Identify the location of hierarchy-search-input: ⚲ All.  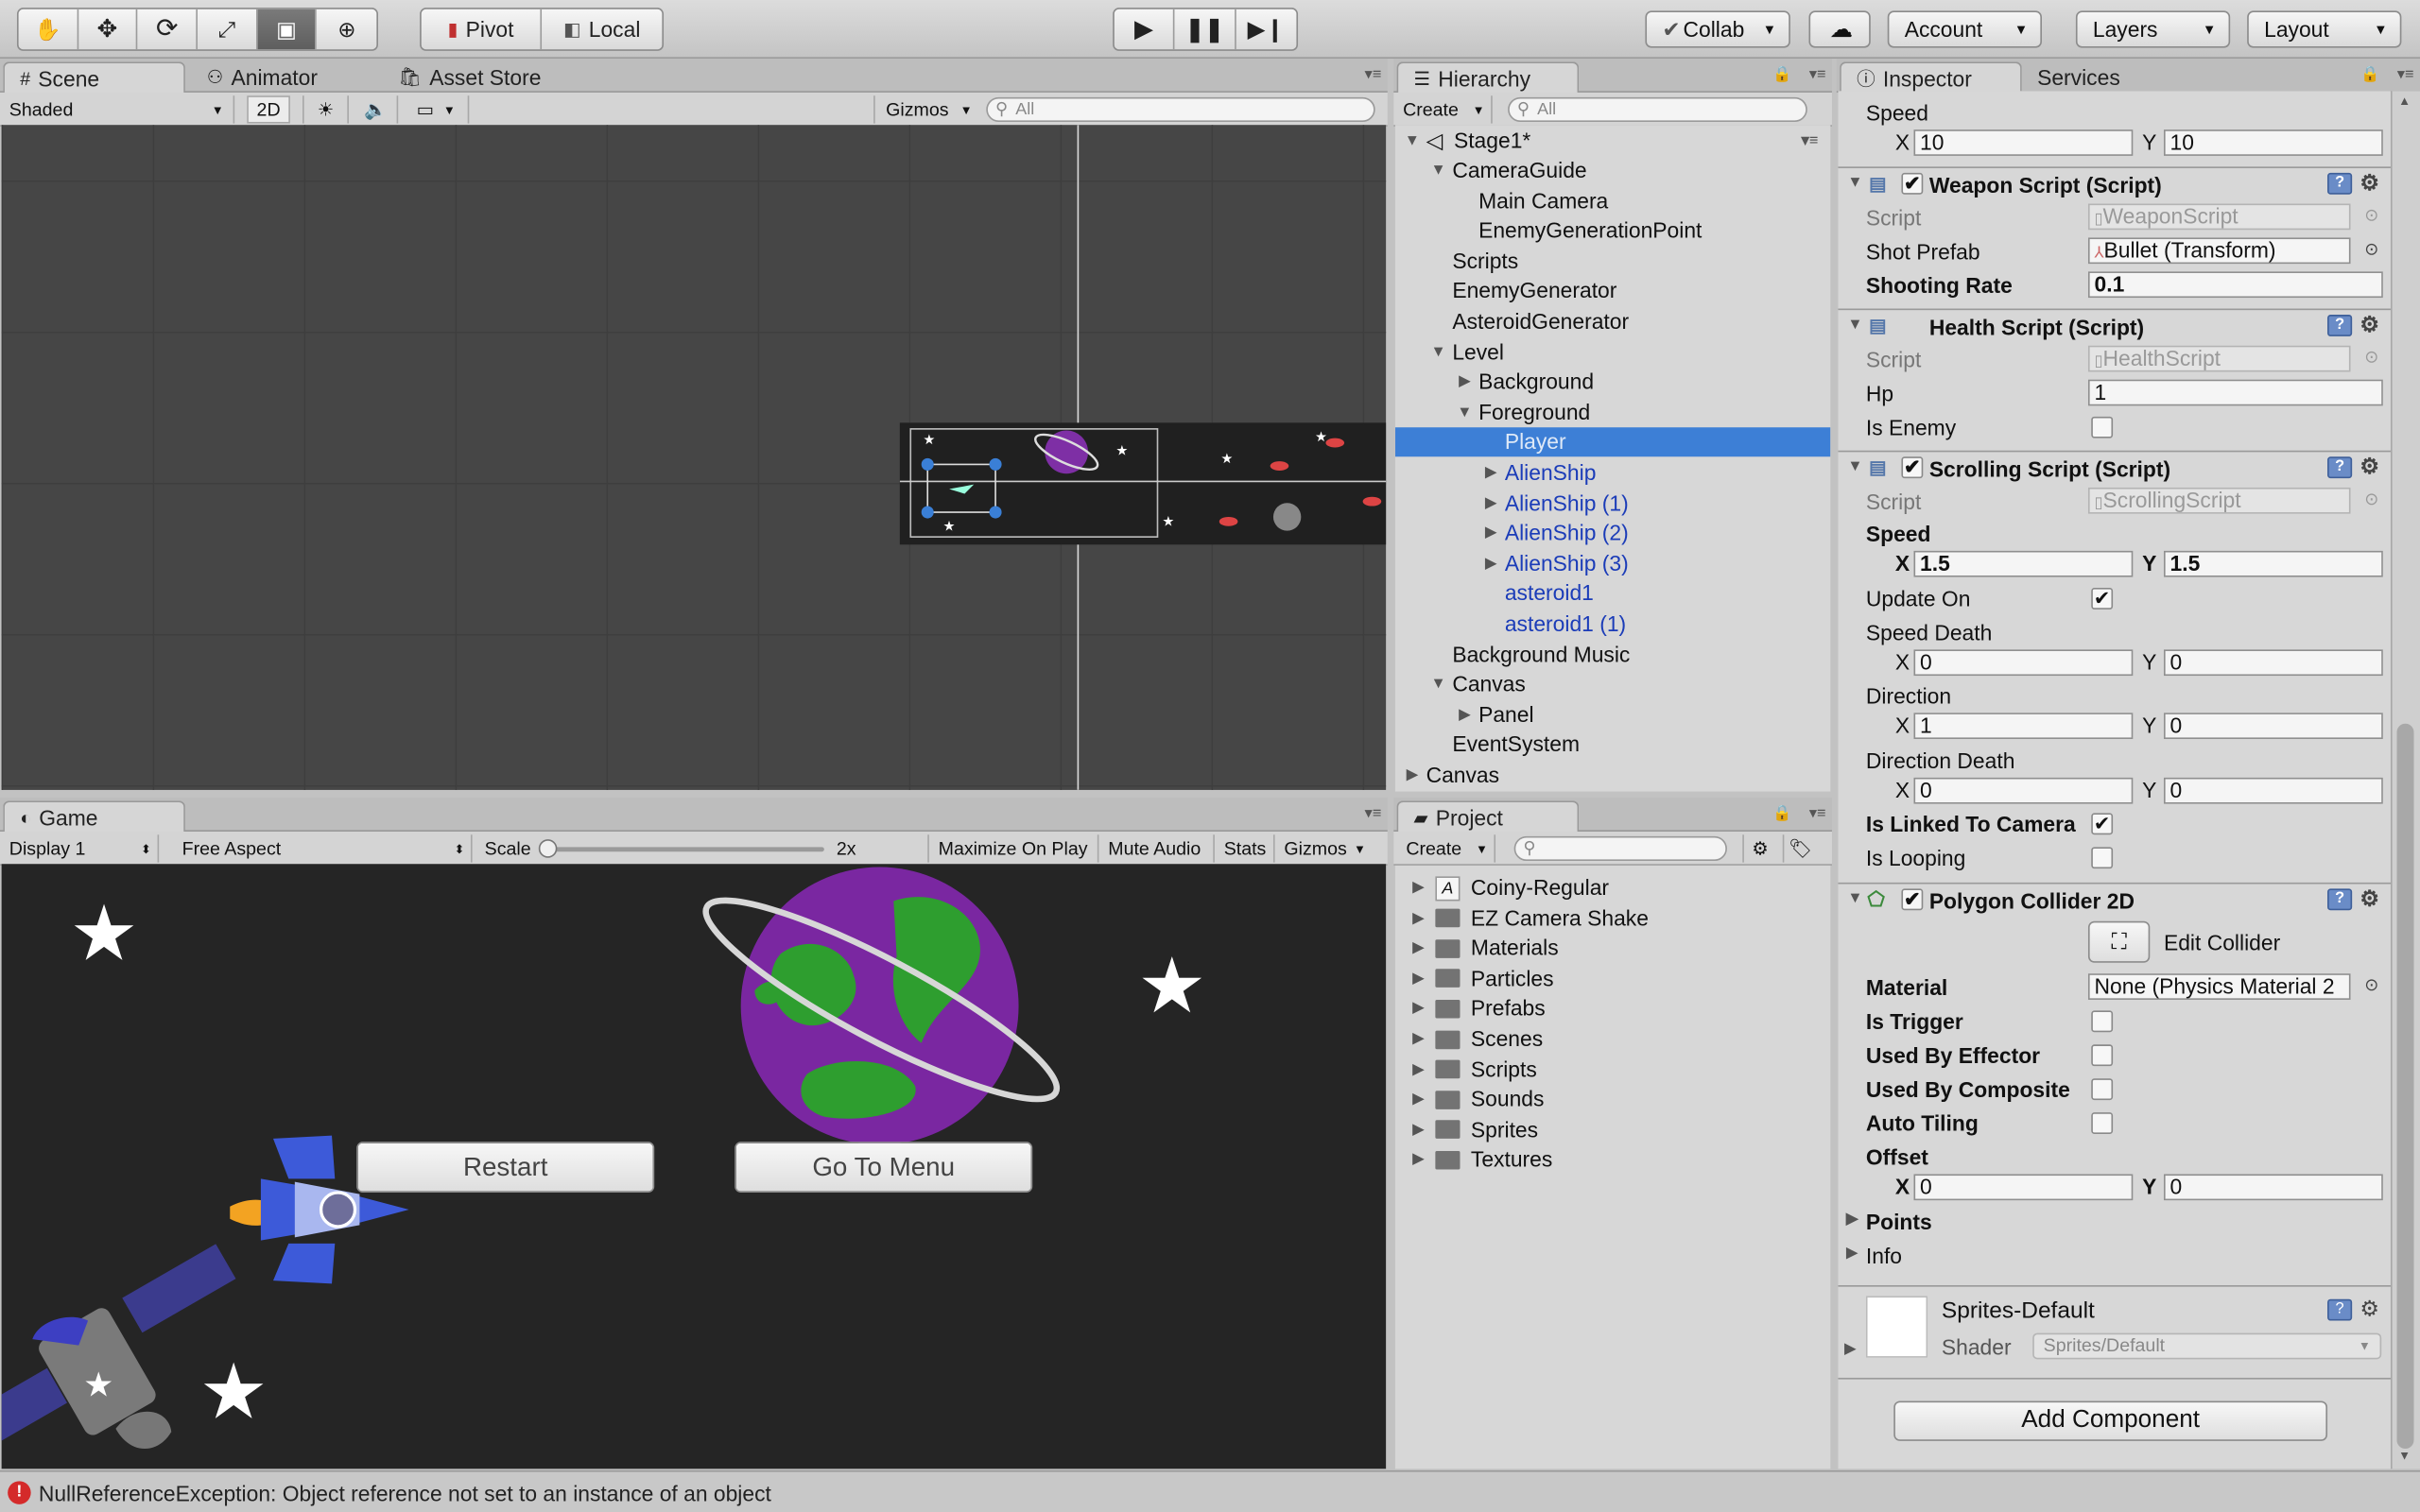
(1658, 109).